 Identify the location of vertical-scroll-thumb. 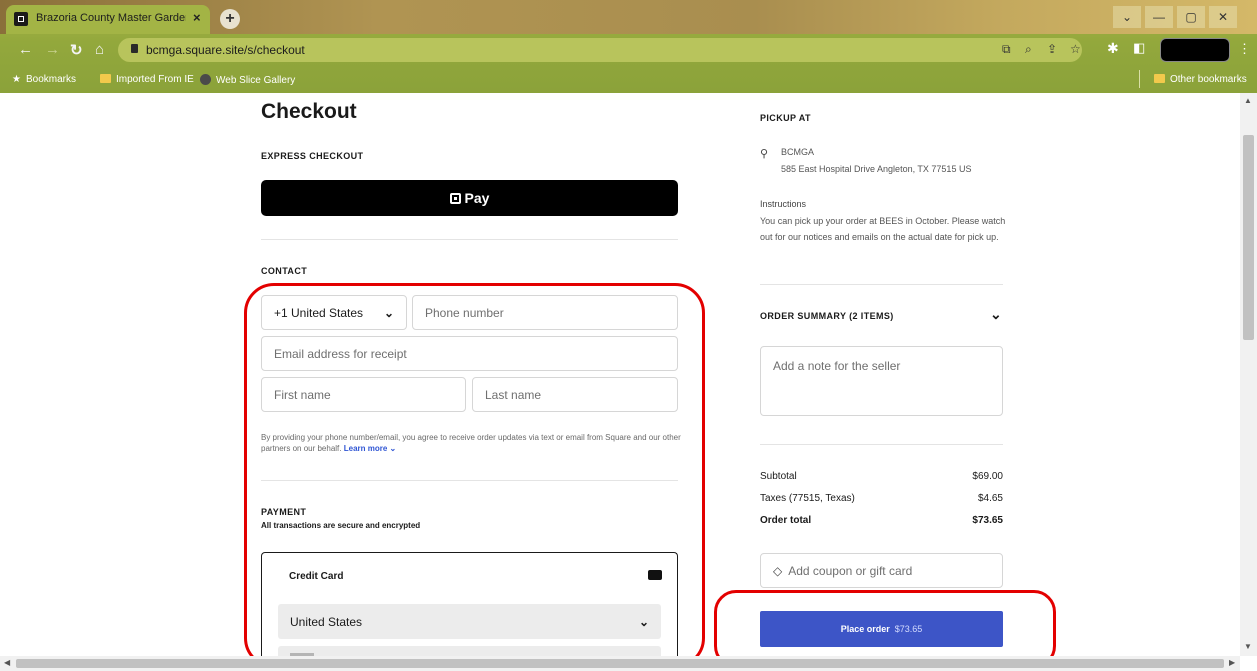
(1248, 237).